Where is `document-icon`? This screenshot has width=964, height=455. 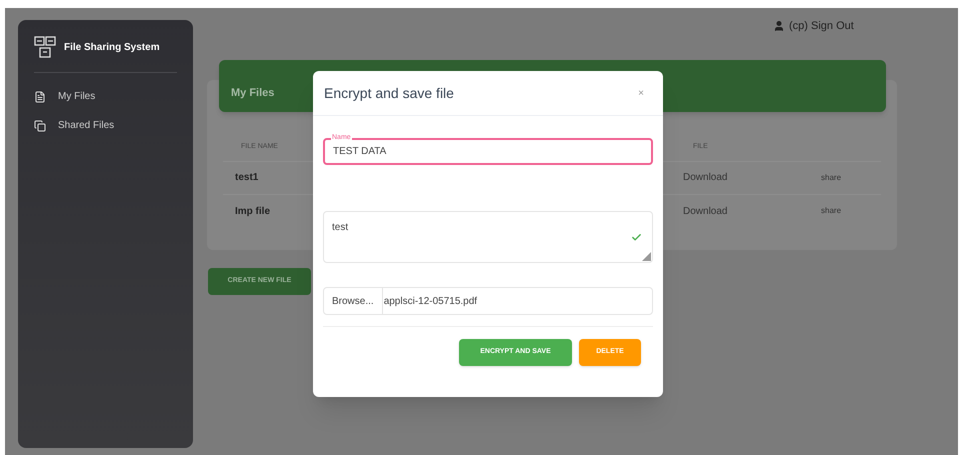
document-icon is located at coordinates (40, 96).